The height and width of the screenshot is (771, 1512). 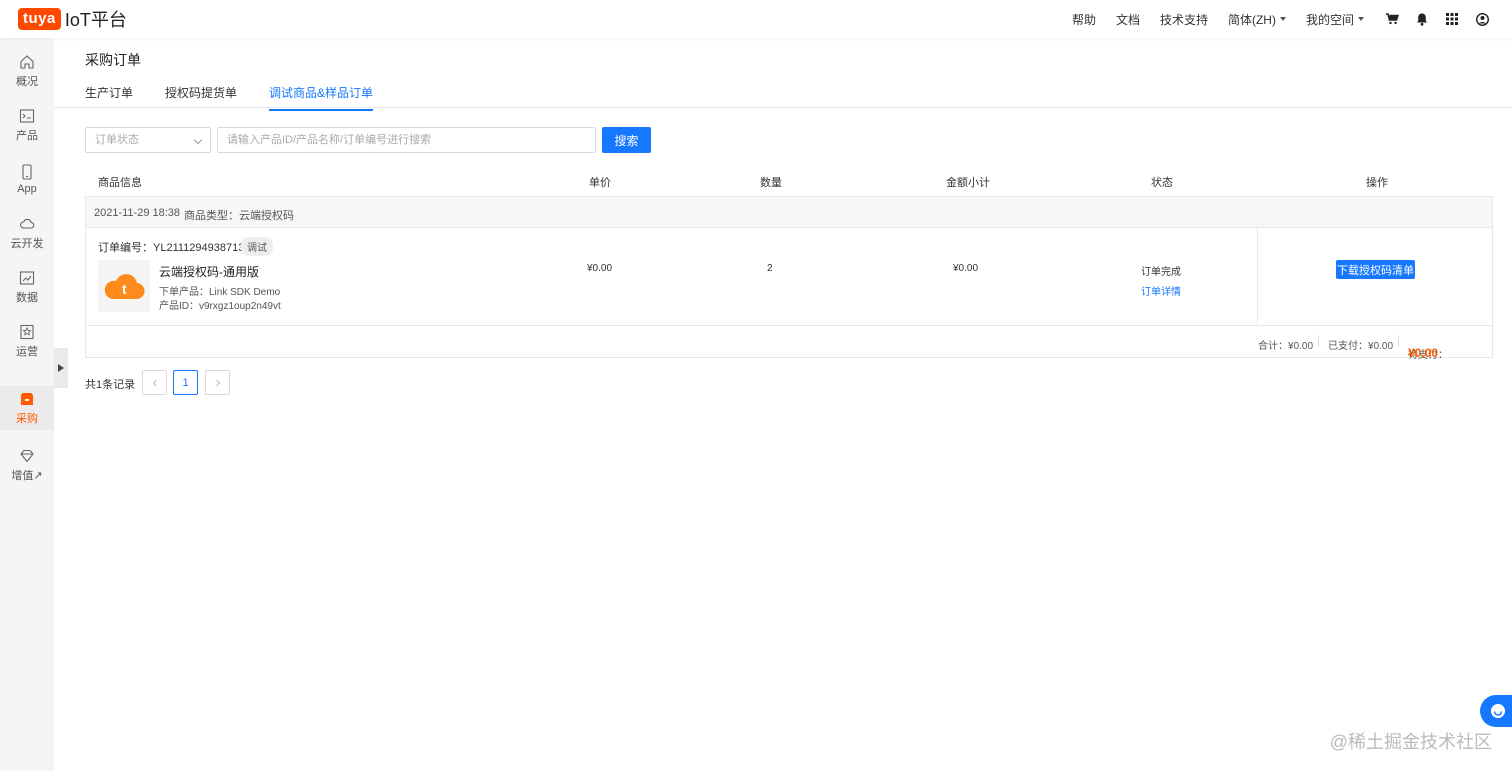 What do you see at coordinates (27, 297) in the screenshot?
I see `sidebar-item-label: 数据` at bounding box center [27, 297].